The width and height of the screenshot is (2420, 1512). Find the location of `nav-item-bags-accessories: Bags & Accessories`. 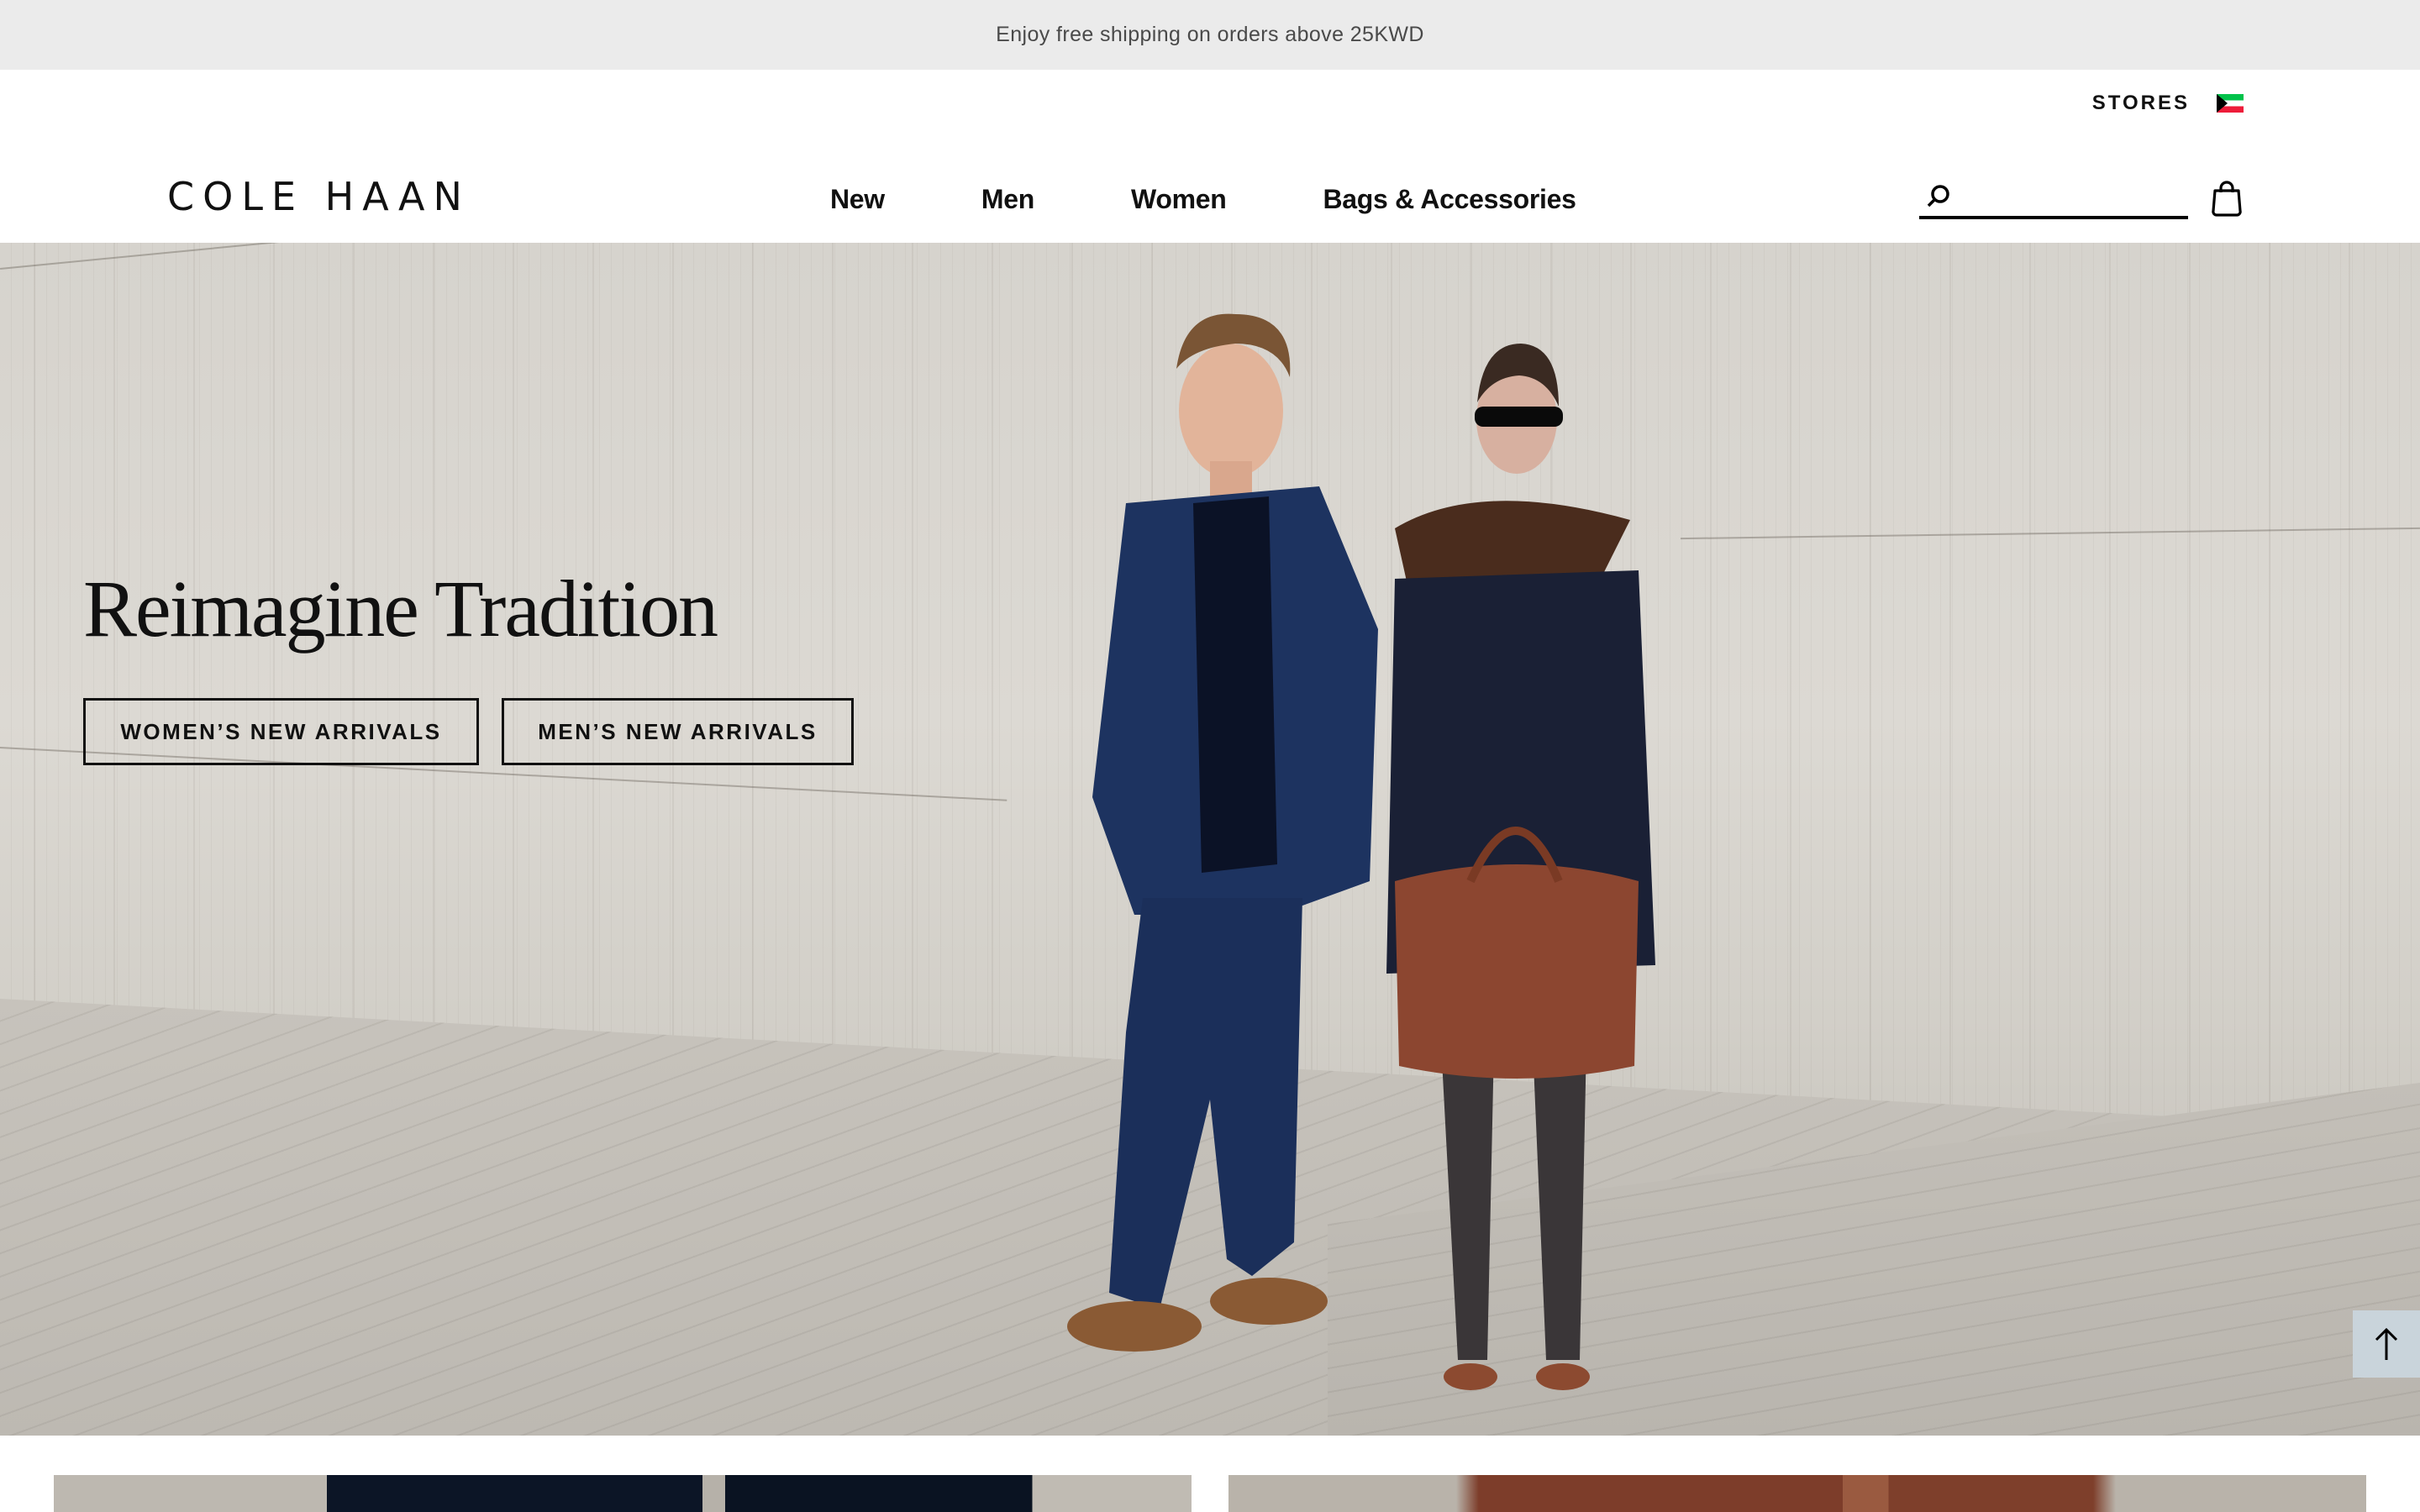

nav-item-bags-accessories: Bags & Accessories is located at coordinates (1449, 199).